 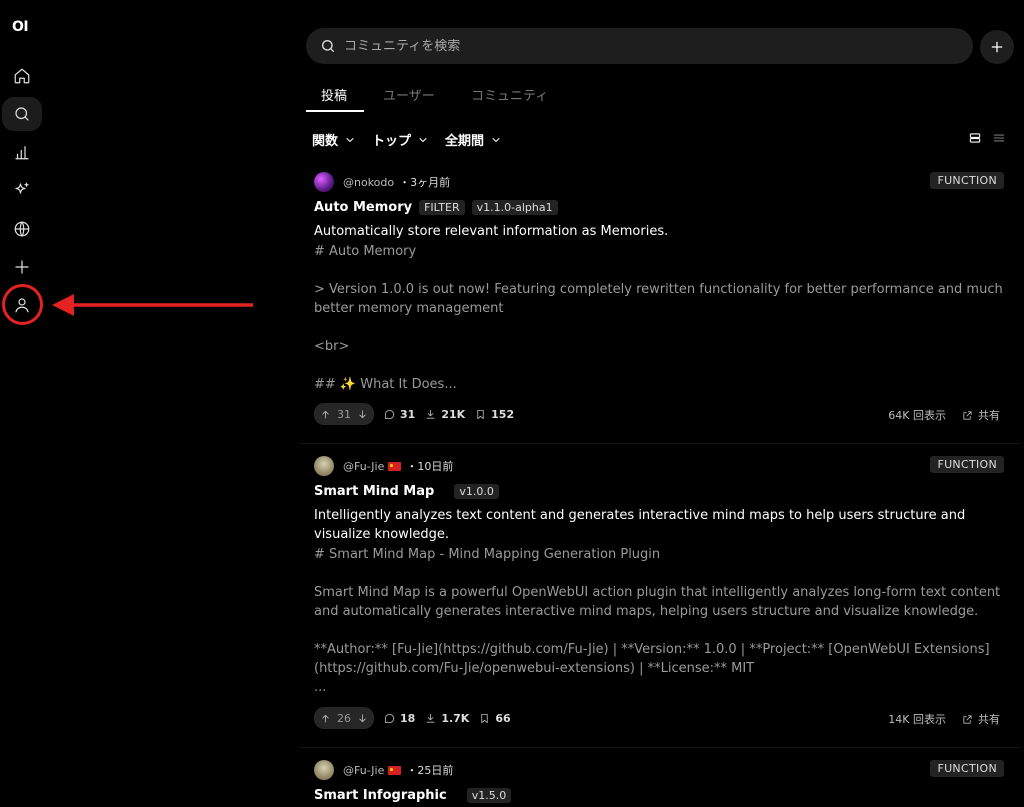 What do you see at coordinates (503, 718) in the screenshot?
I see `save-count: 66` at bounding box center [503, 718].